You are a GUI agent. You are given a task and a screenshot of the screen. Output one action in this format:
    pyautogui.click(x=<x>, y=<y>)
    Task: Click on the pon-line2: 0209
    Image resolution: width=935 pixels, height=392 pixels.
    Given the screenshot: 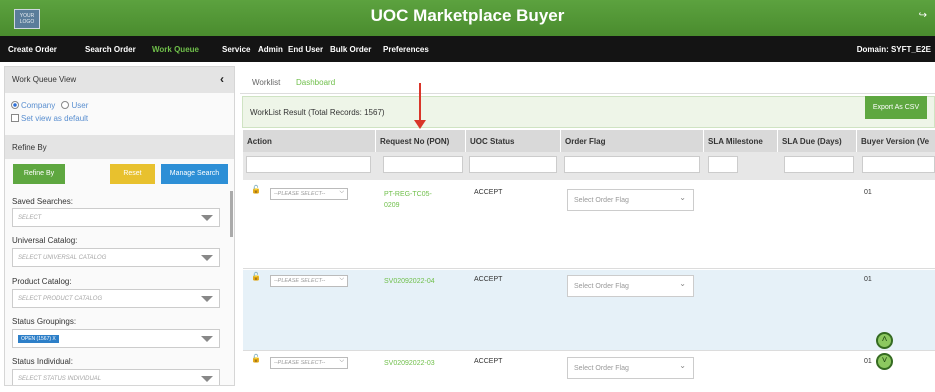 What is the action you would take?
    pyautogui.click(x=392, y=205)
    